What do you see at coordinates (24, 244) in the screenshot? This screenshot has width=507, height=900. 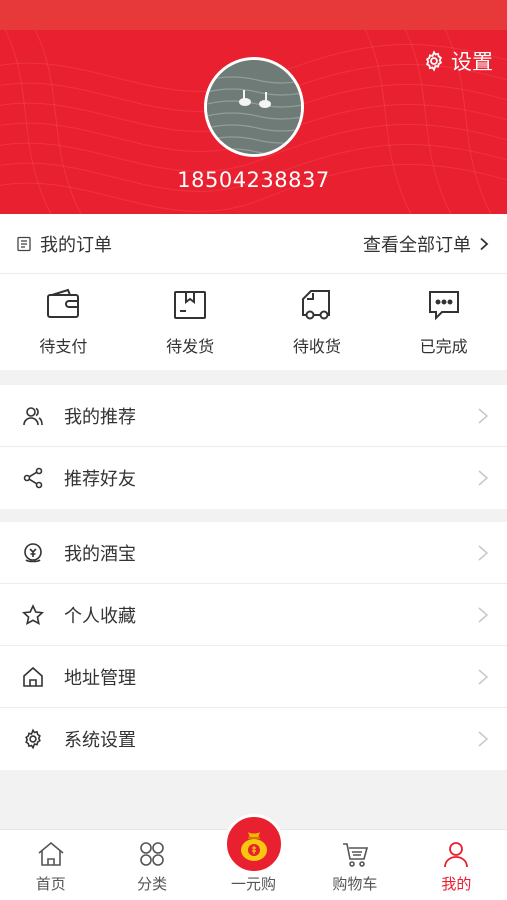 I see `order-list-icon` at bounding box center [24, 244].